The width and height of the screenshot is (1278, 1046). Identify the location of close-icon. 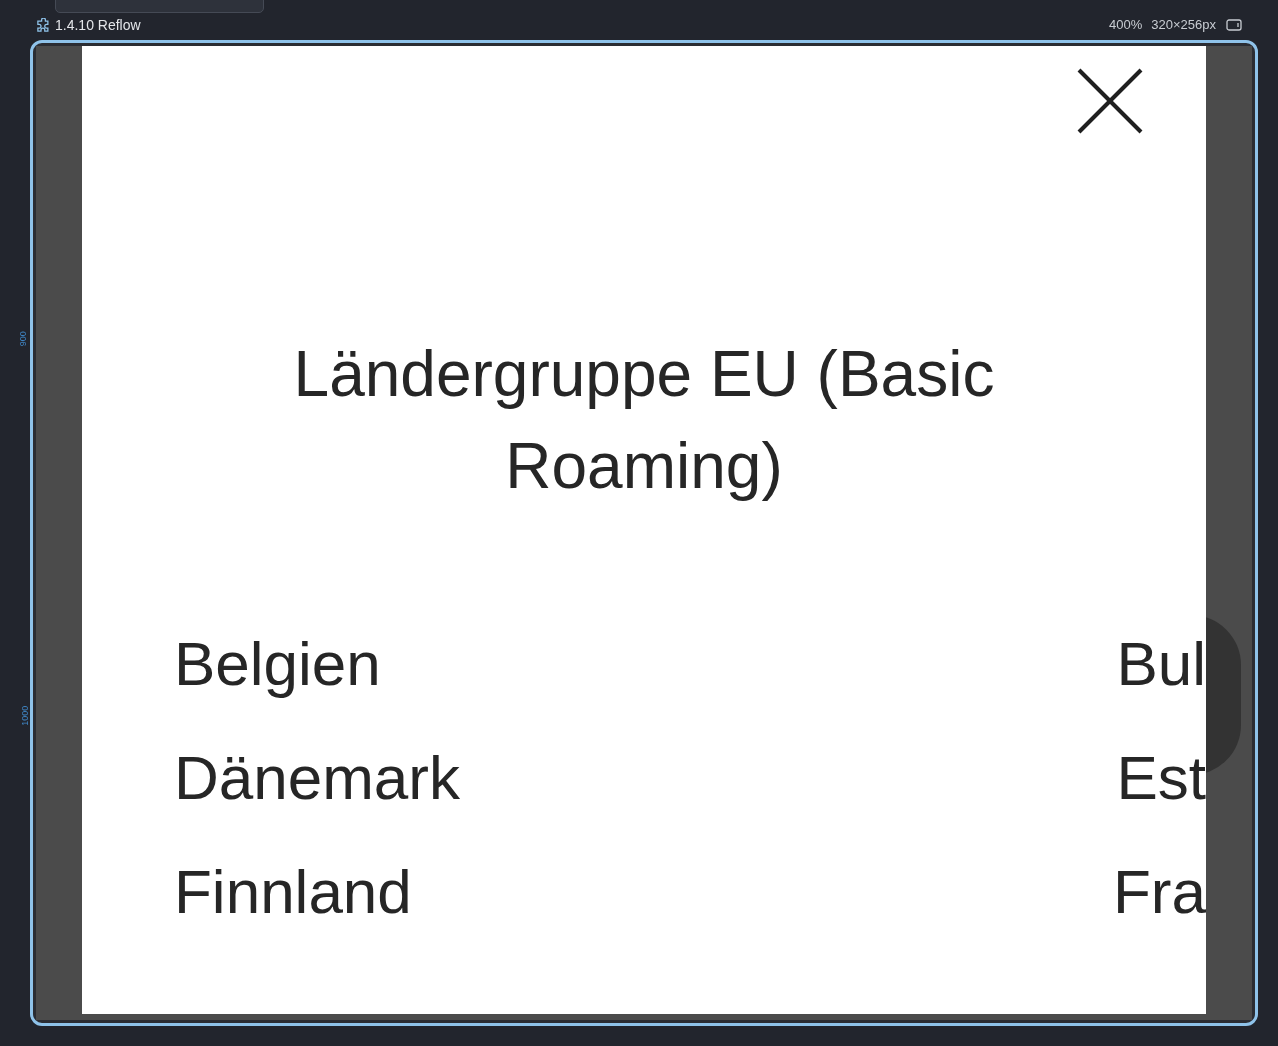
(1110, 101).